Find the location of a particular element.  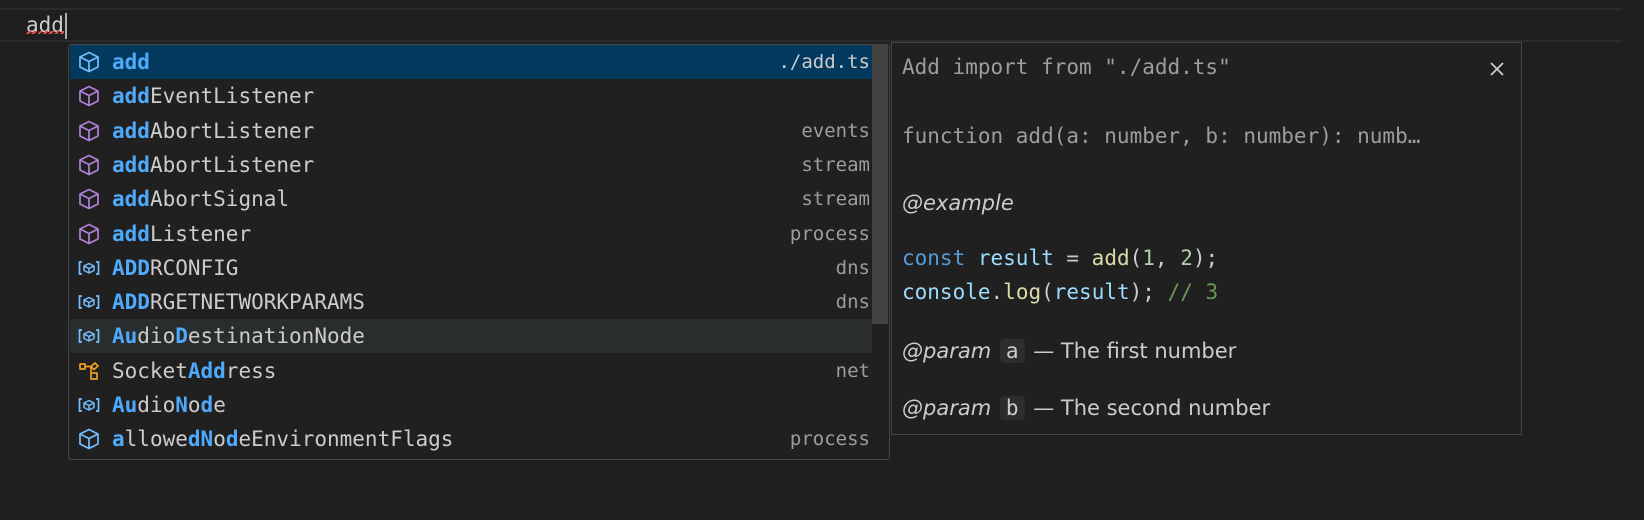

details-title: Add import from "./add.ts" is located at coordinates (1066, 67).